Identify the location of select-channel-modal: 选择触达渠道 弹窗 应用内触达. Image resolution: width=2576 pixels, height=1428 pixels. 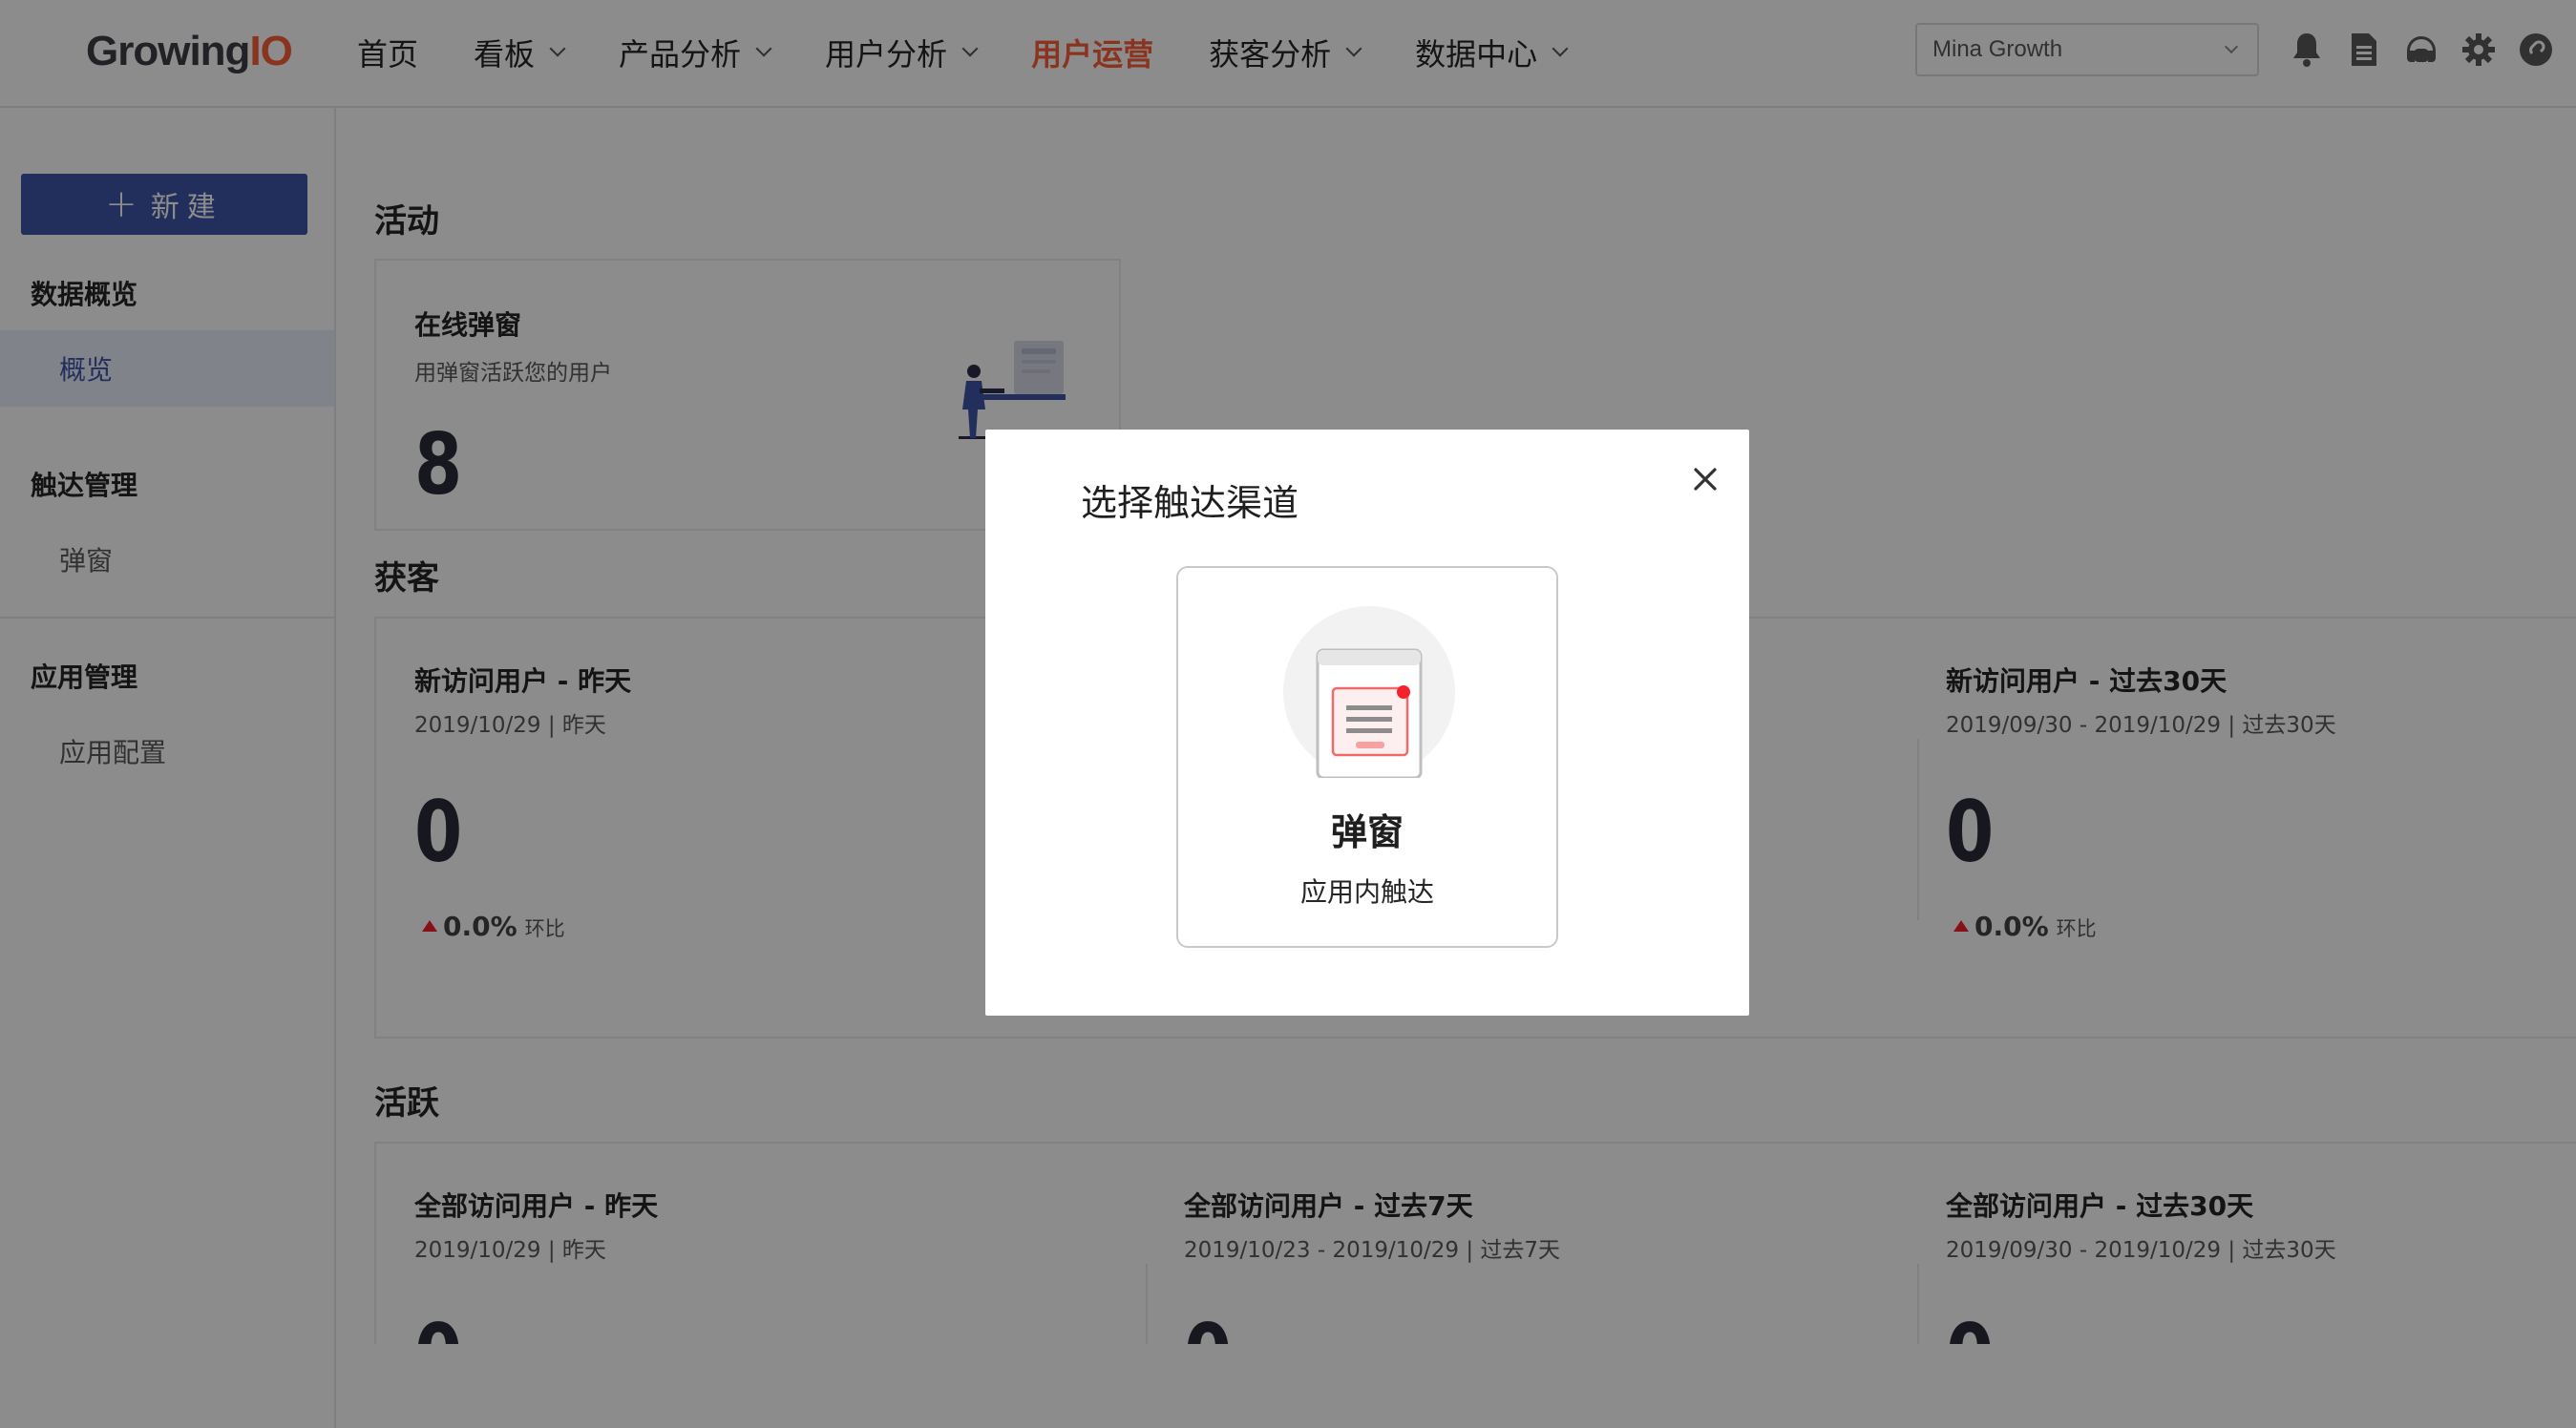
(1367, 723).